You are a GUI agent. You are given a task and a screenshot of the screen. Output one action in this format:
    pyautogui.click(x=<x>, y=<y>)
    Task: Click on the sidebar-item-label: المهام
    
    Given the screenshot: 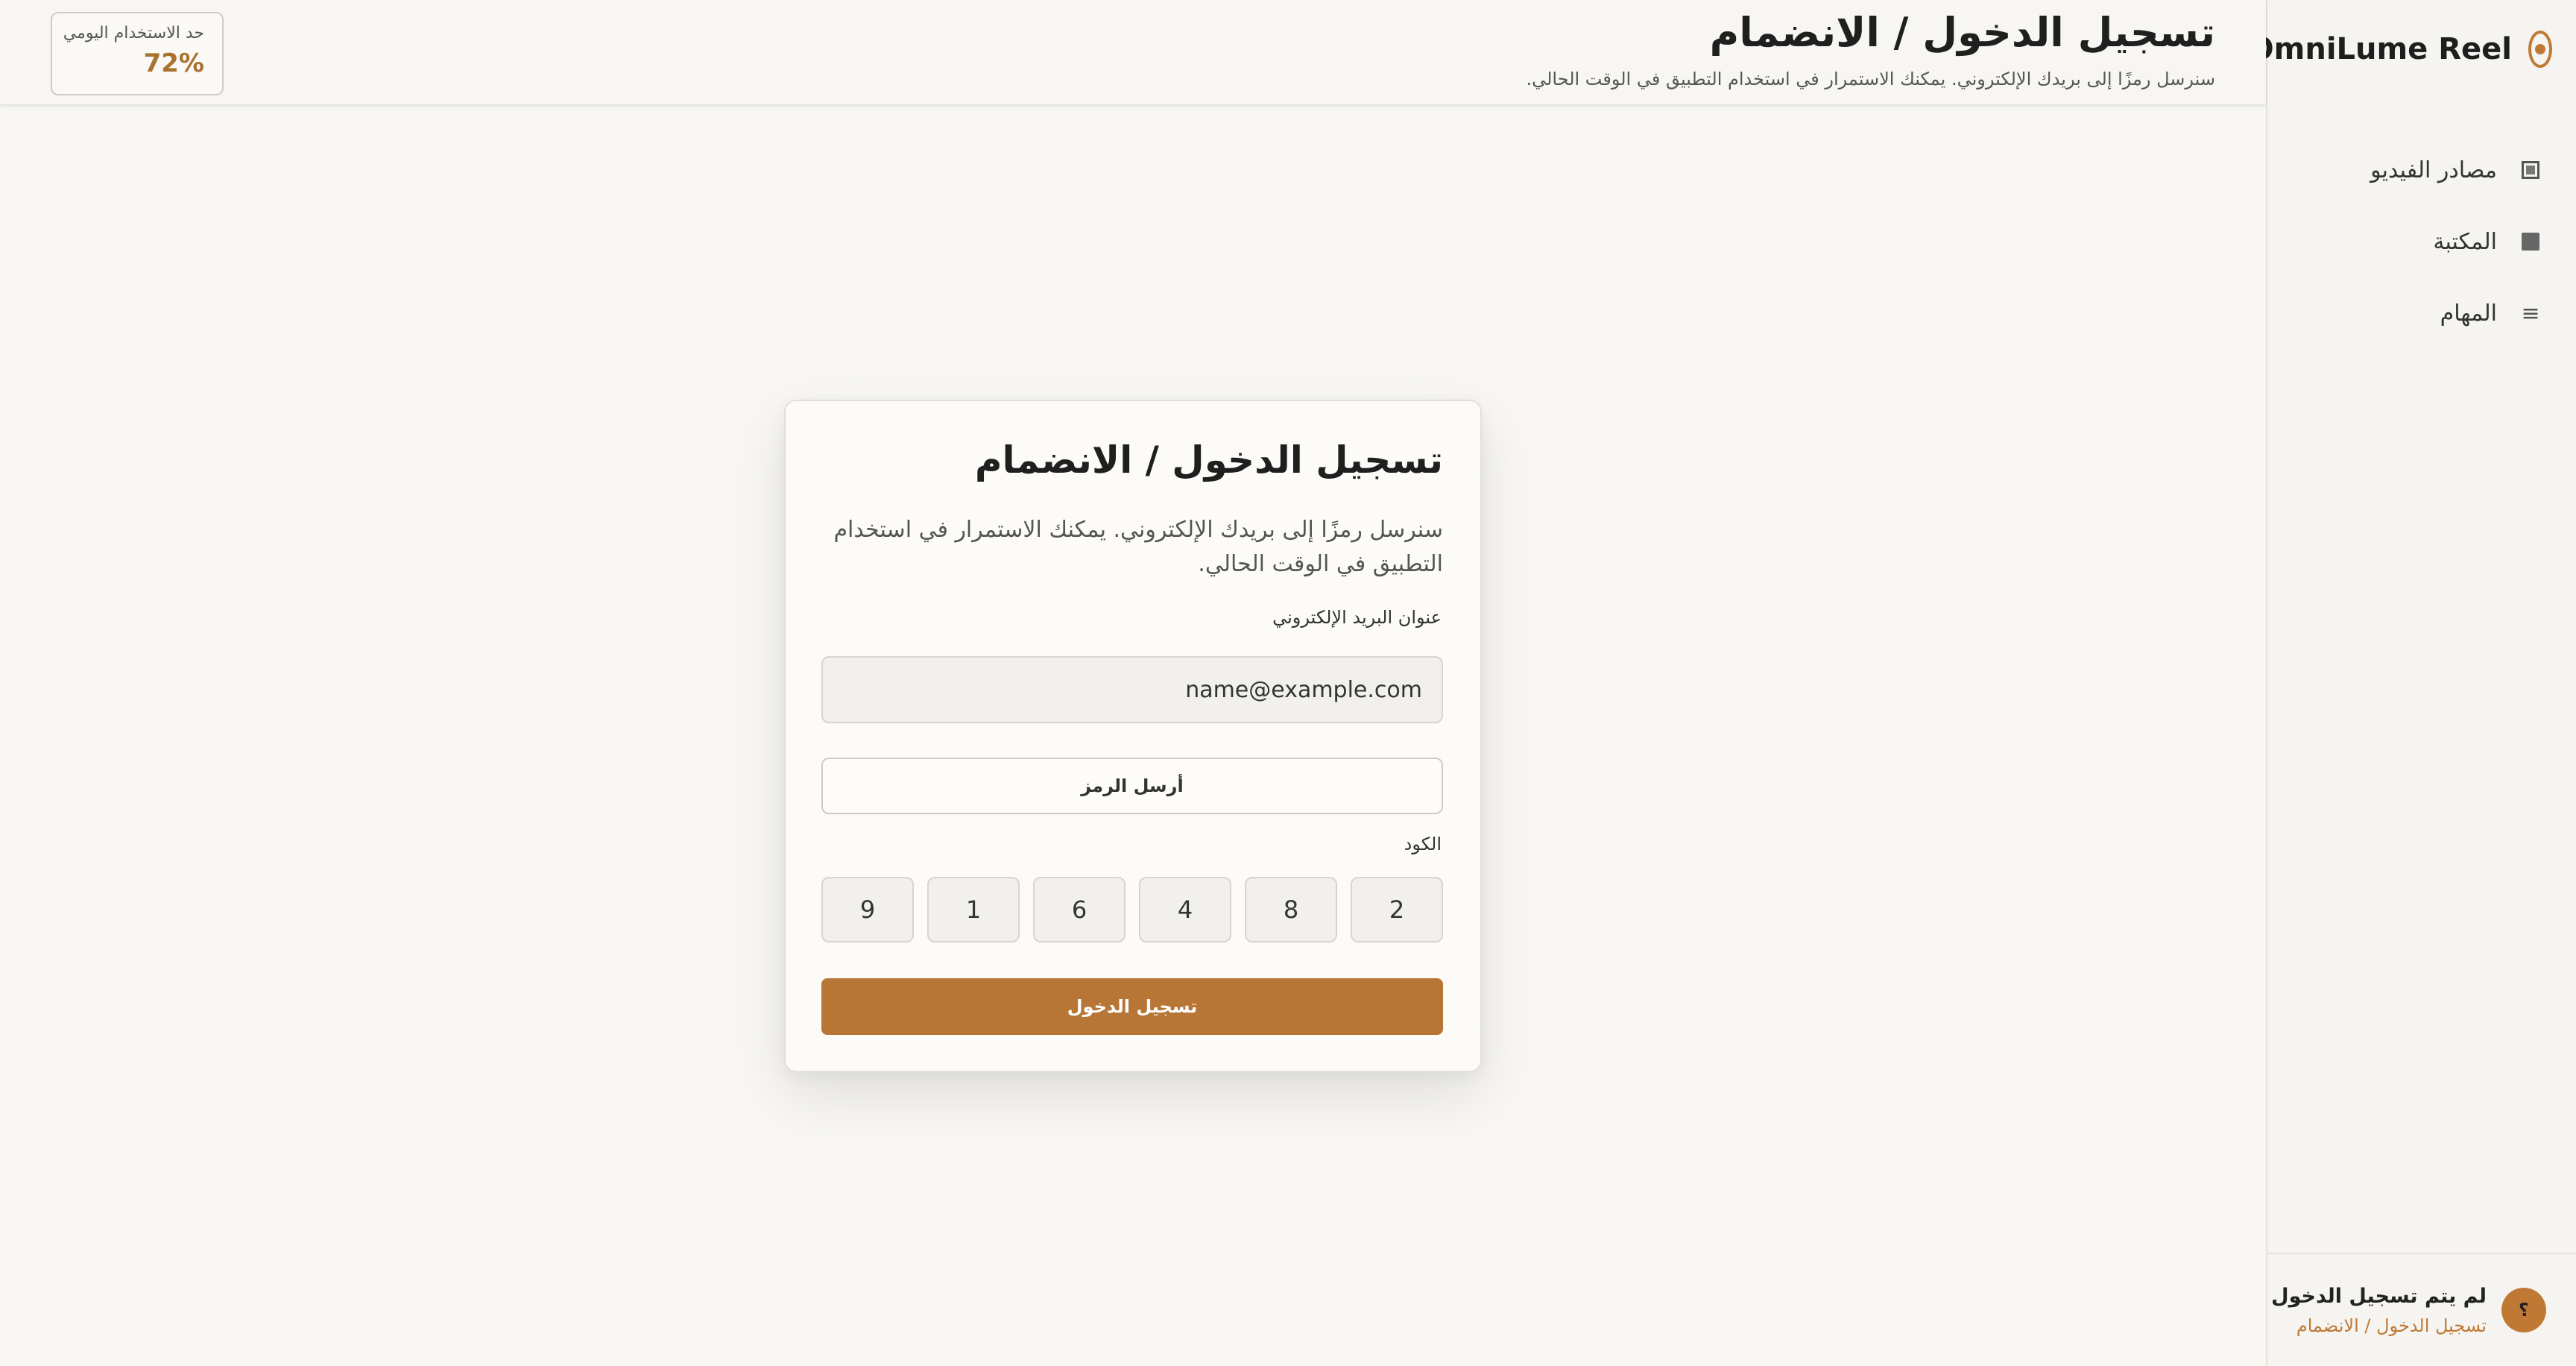 What is the action you would take?
    pyautogui.click(x=2468, y=313)
    